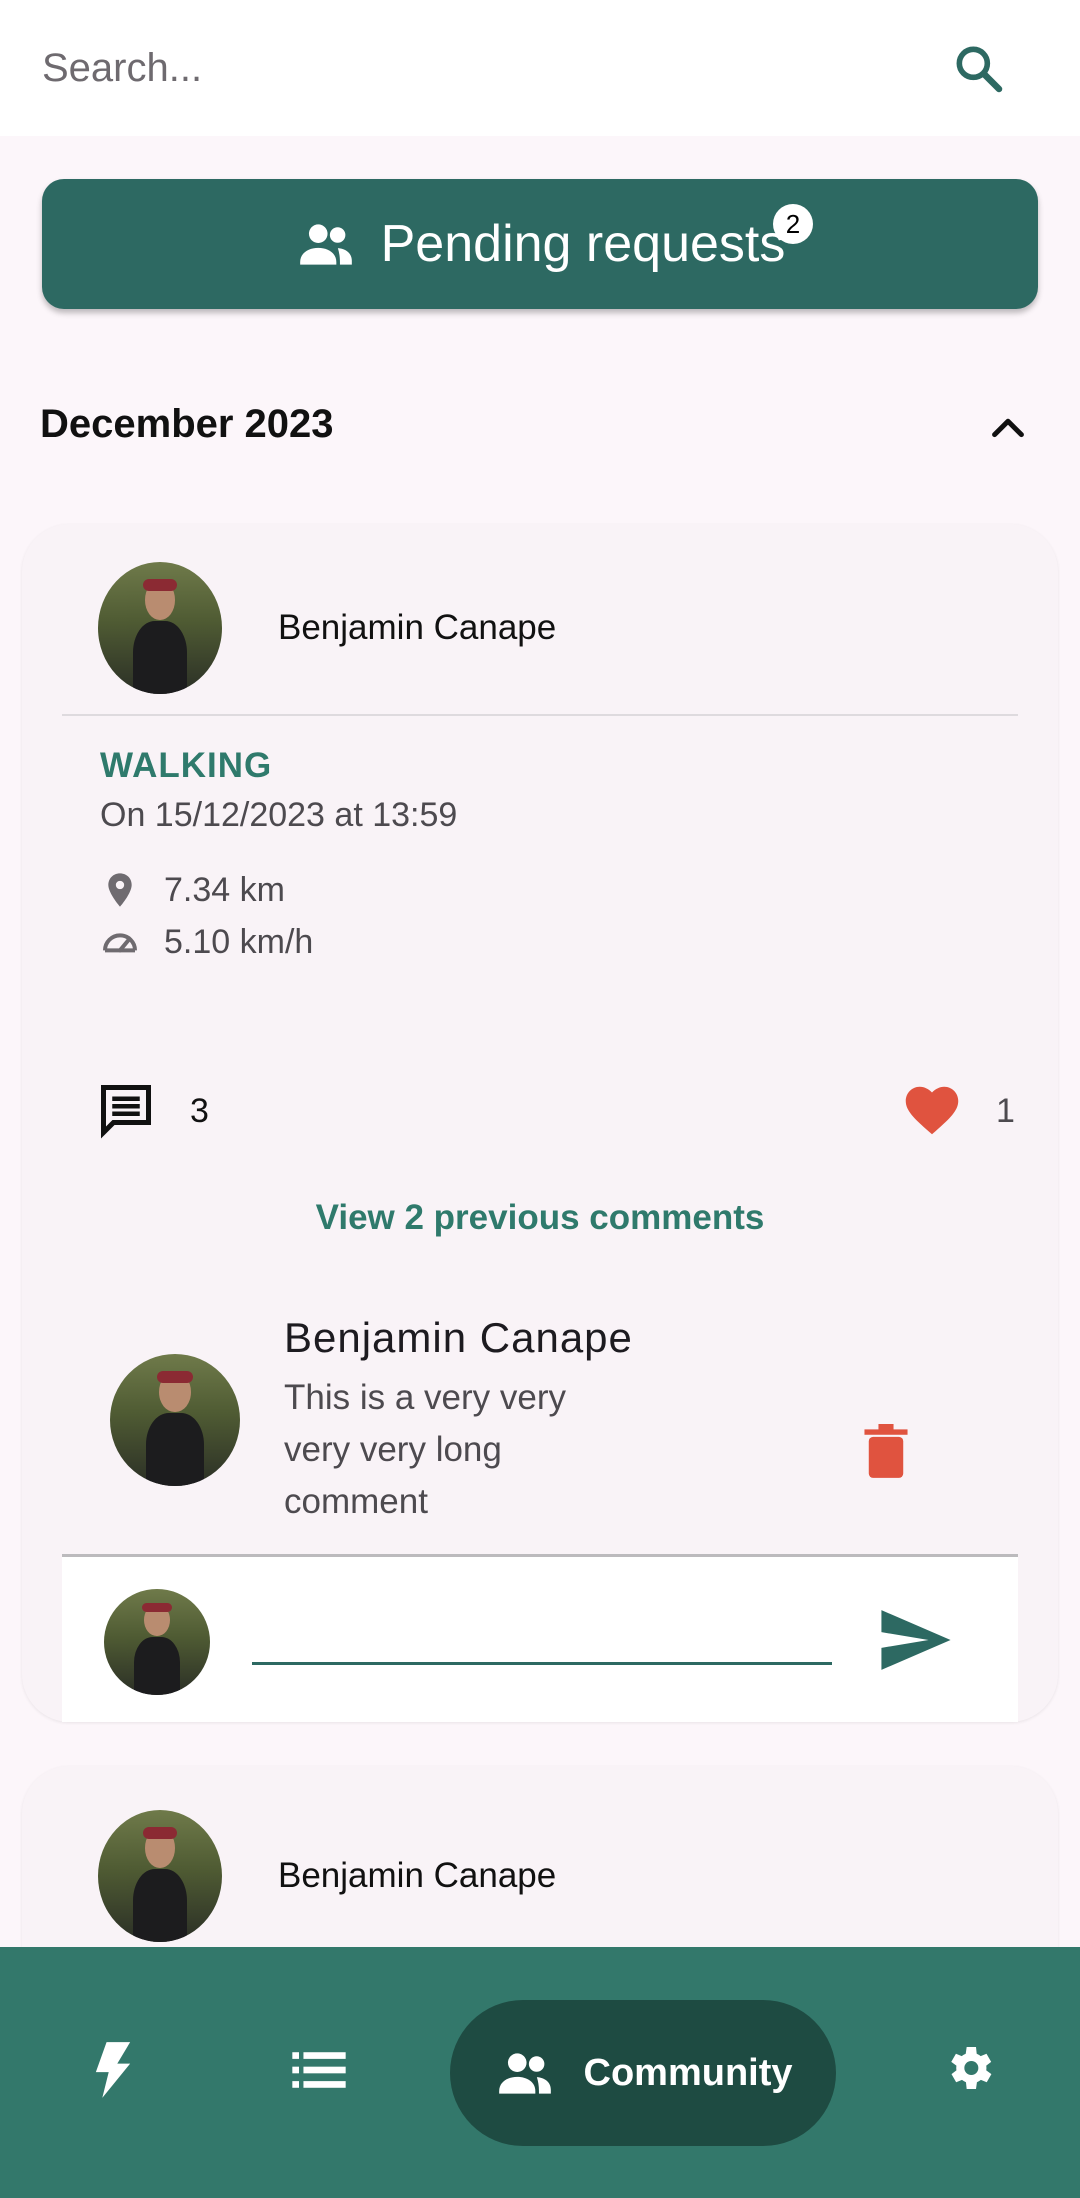 This screenshot has height=2198, width=1080. I want to click on lightning-icon, so click(113, 2070).